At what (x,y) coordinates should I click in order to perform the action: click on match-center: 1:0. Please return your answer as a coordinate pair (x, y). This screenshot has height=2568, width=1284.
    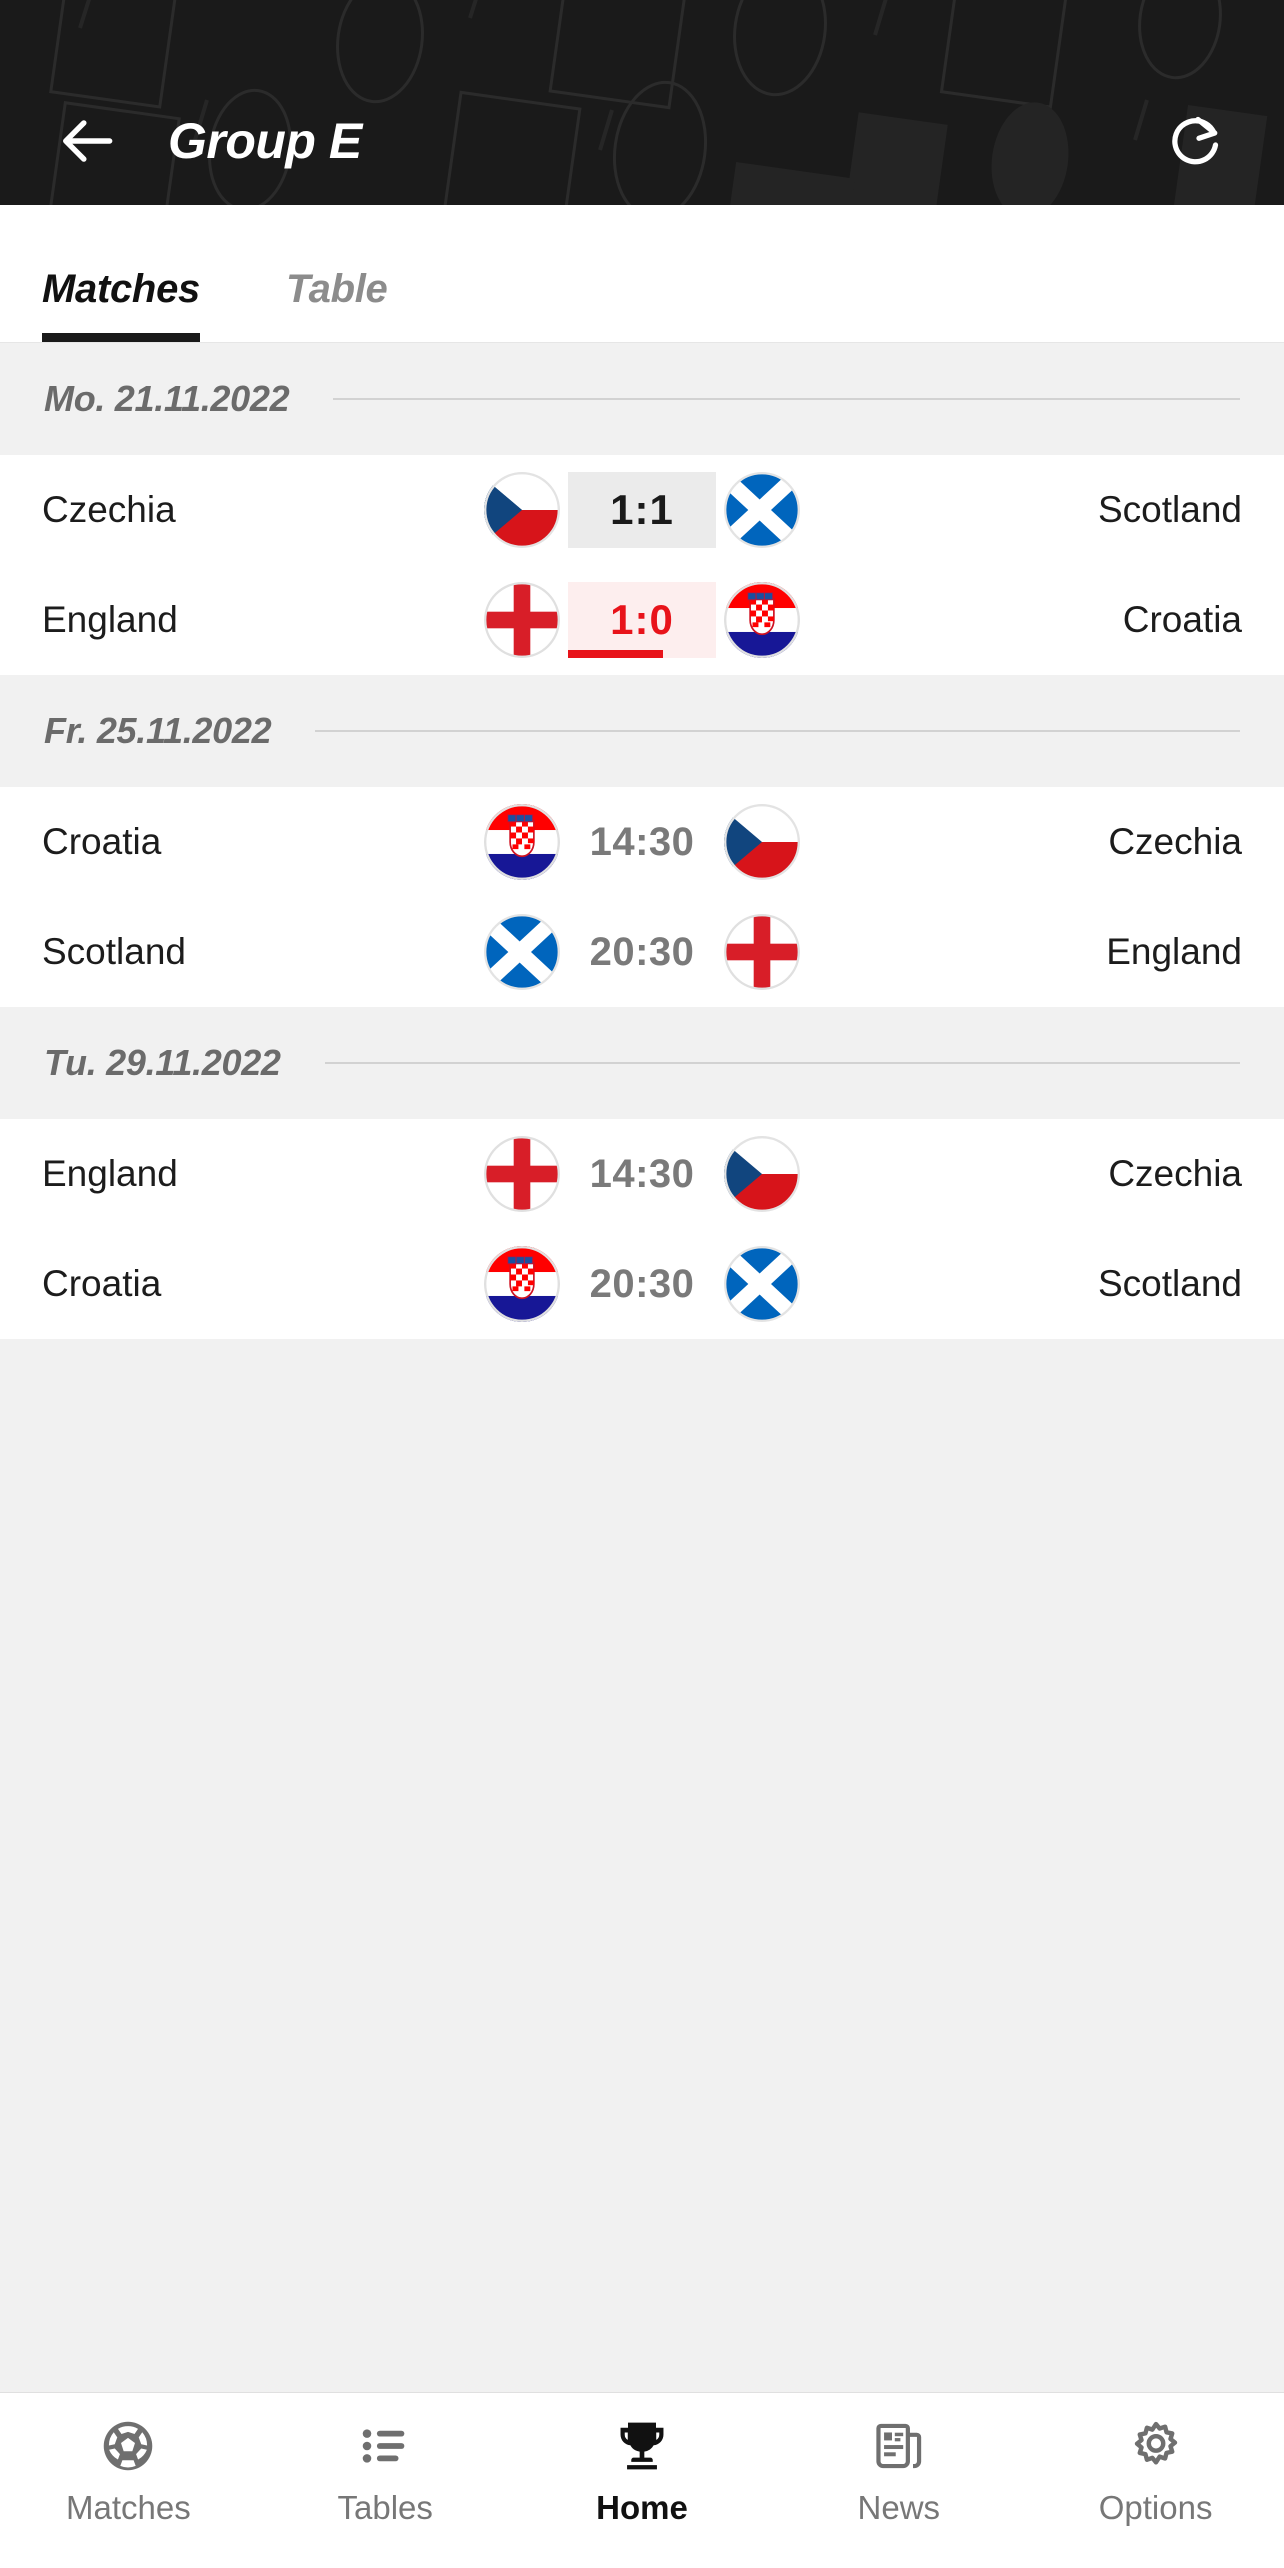
    Looking at the image, I should click on (642, 620).